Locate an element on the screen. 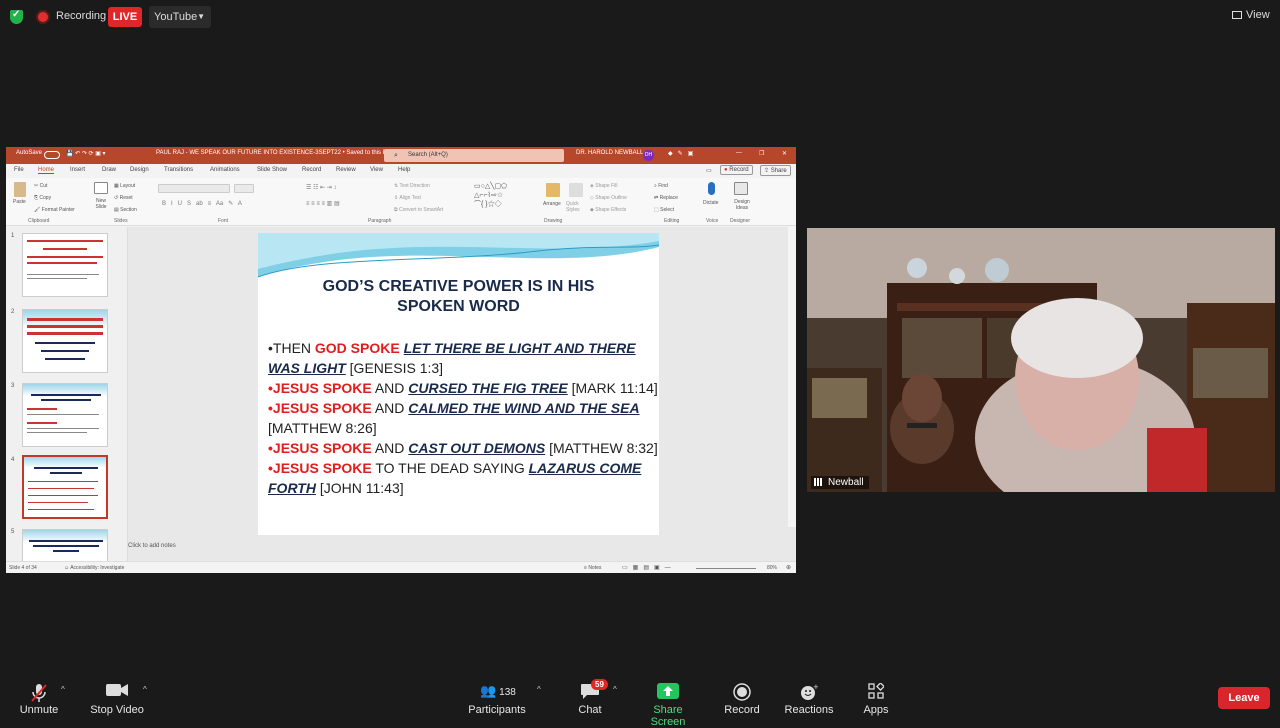 The width and height of the screenshot is (1280, 728). zoom-level: 80% is located at coordinates (772, 568).